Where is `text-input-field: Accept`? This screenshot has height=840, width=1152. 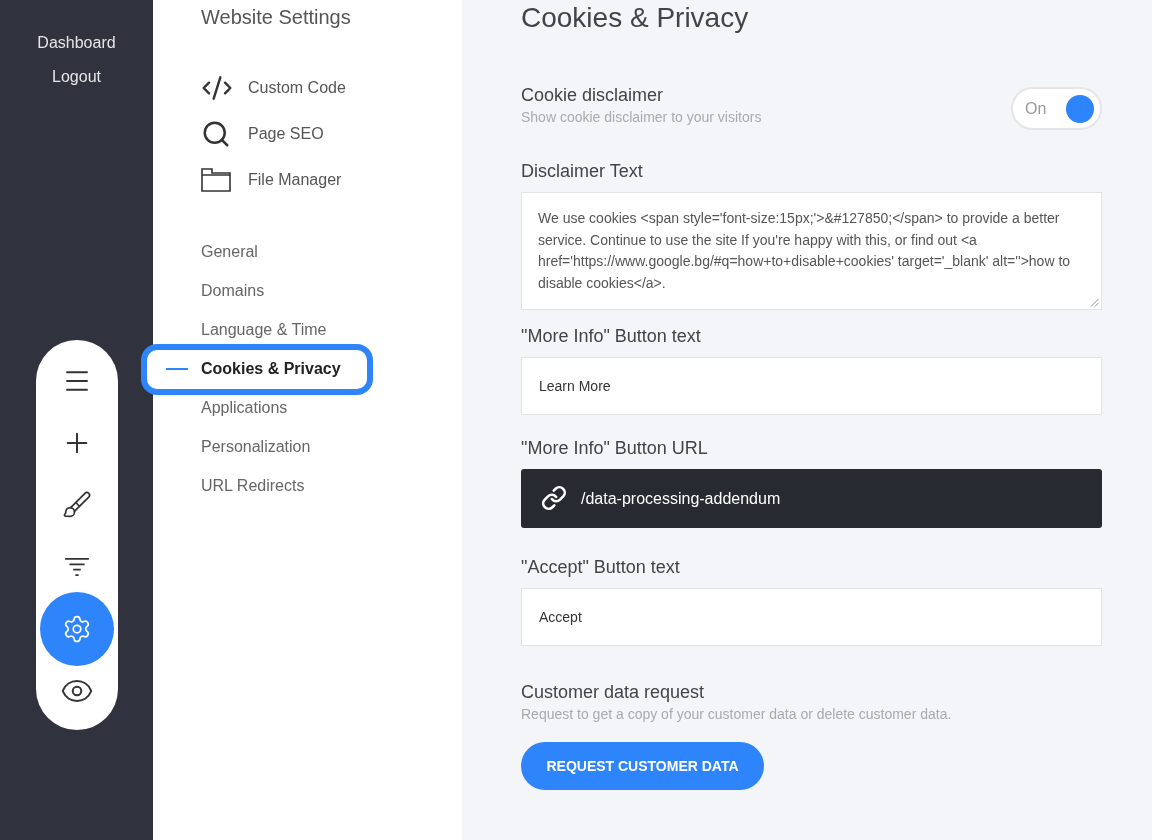 text-input-field: Accept is located at coordinates (811, 617).